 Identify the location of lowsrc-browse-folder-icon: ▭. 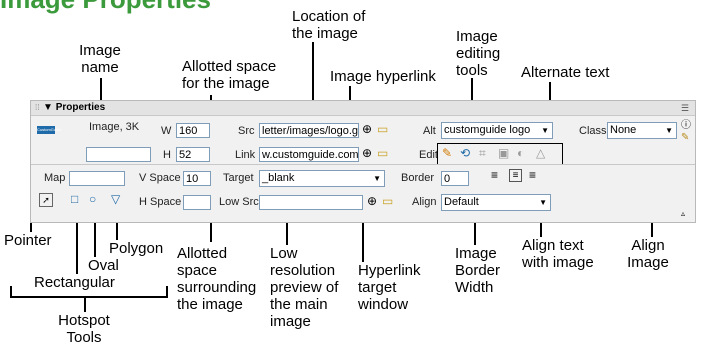
(387, 201).